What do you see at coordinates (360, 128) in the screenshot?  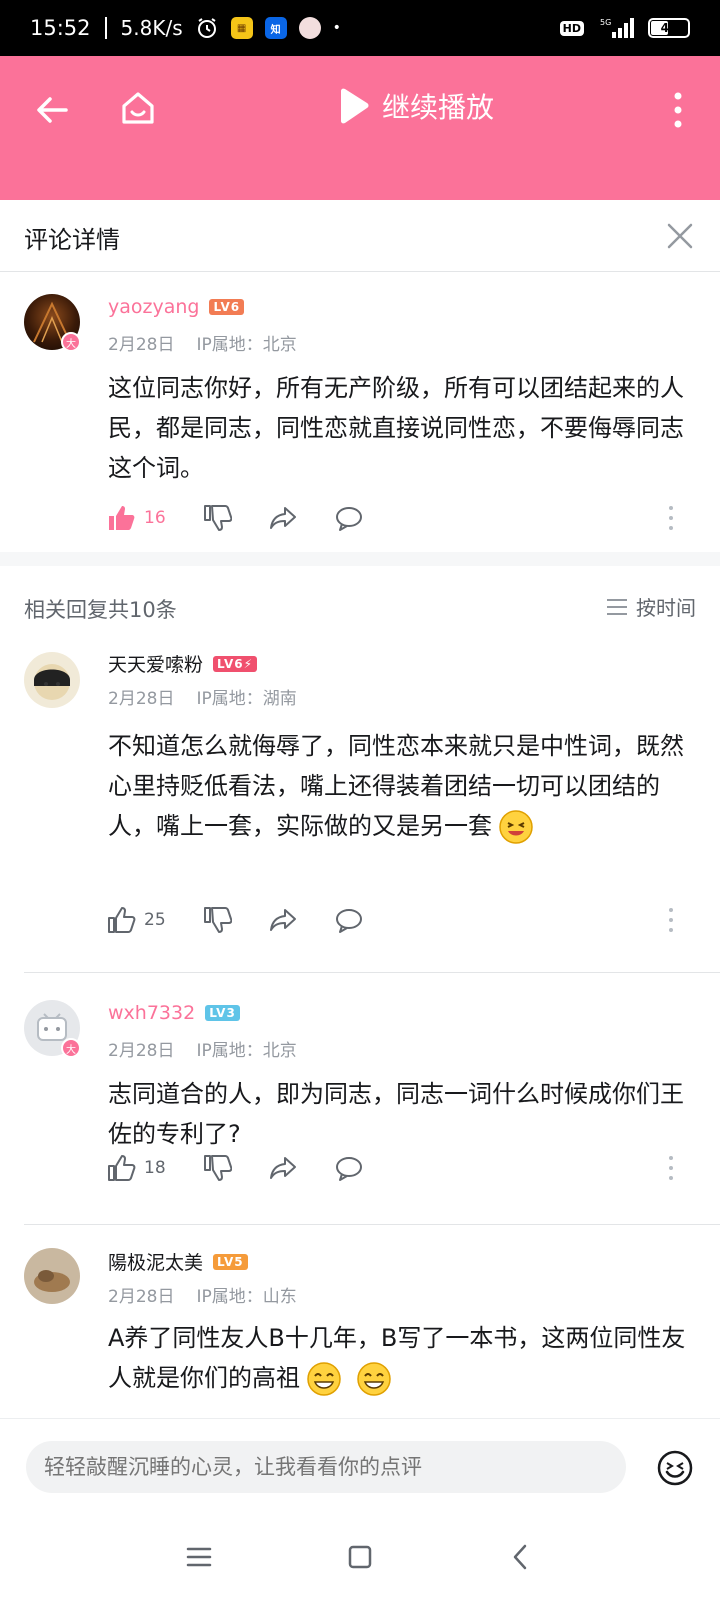 I see `video-header: 继续播放` at bounding box center [360, 128].